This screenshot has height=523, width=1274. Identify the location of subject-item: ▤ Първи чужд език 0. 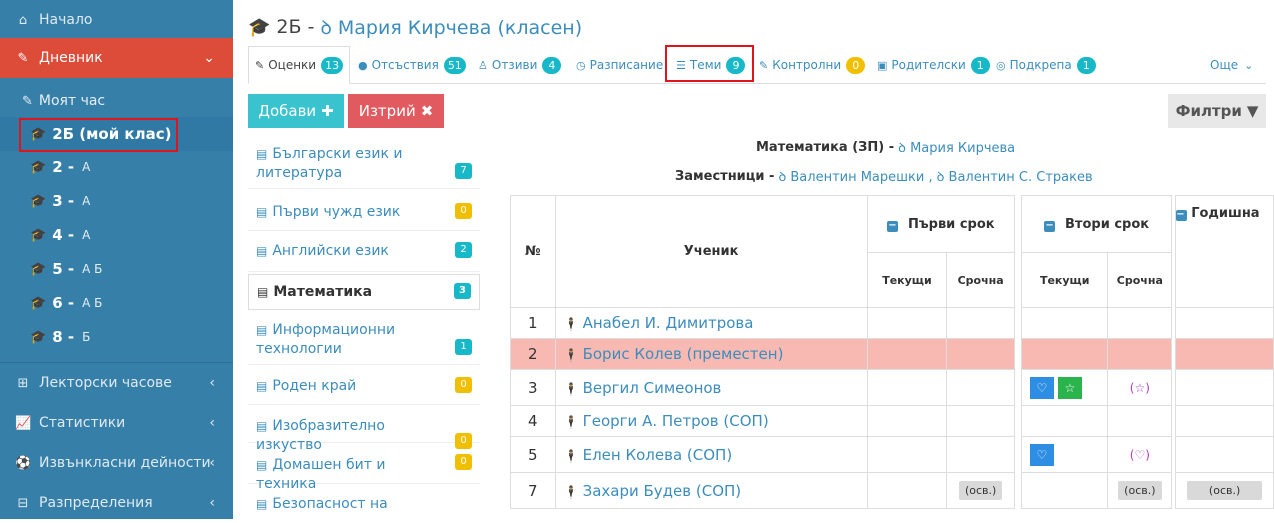
(364, 213).